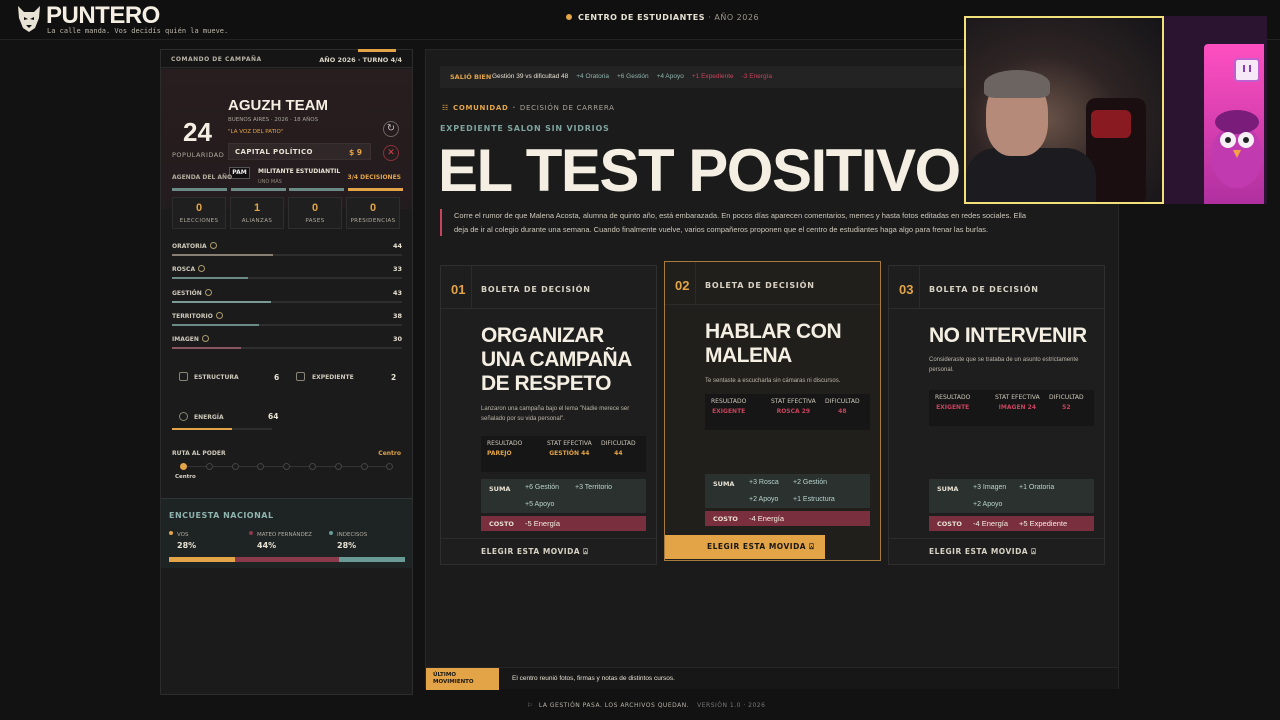  I want to click on campaign-header-label: COMANDO DE CAMPAÑA, so click(216, 59).